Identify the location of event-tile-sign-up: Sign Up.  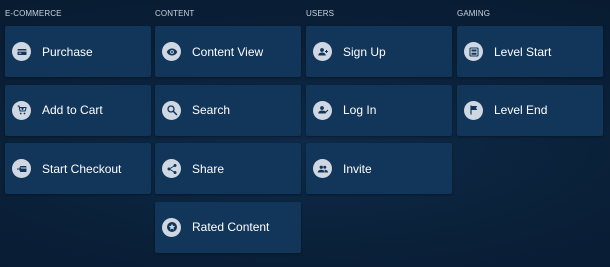
(379, 51).